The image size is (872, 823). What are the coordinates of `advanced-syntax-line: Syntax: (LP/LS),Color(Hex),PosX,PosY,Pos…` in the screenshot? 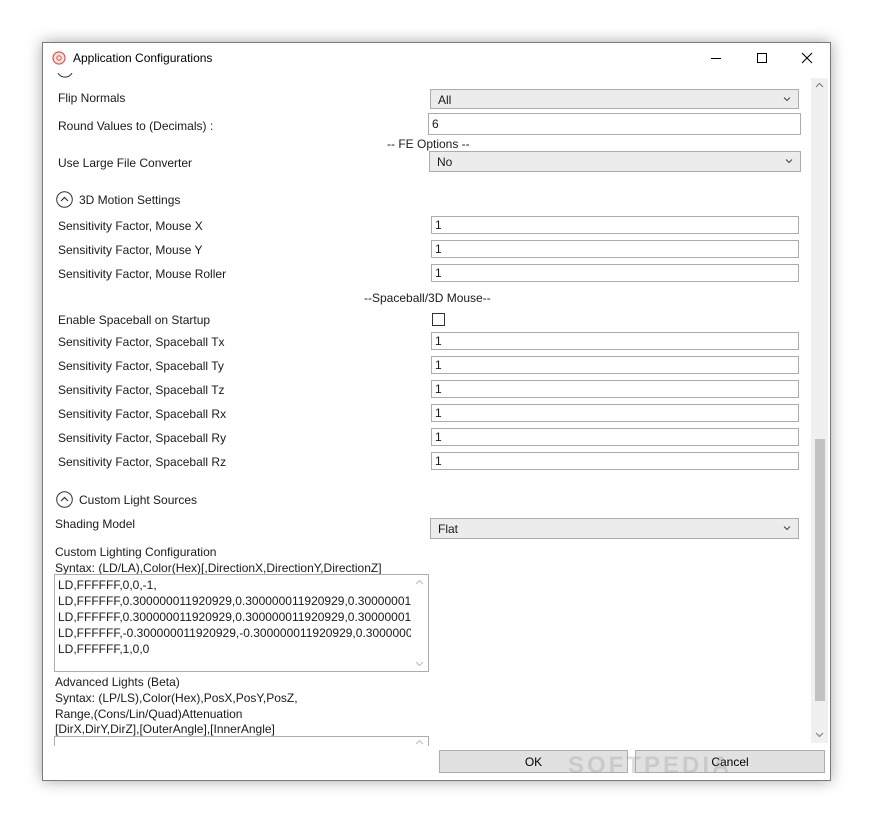 It's located at (176, 698).